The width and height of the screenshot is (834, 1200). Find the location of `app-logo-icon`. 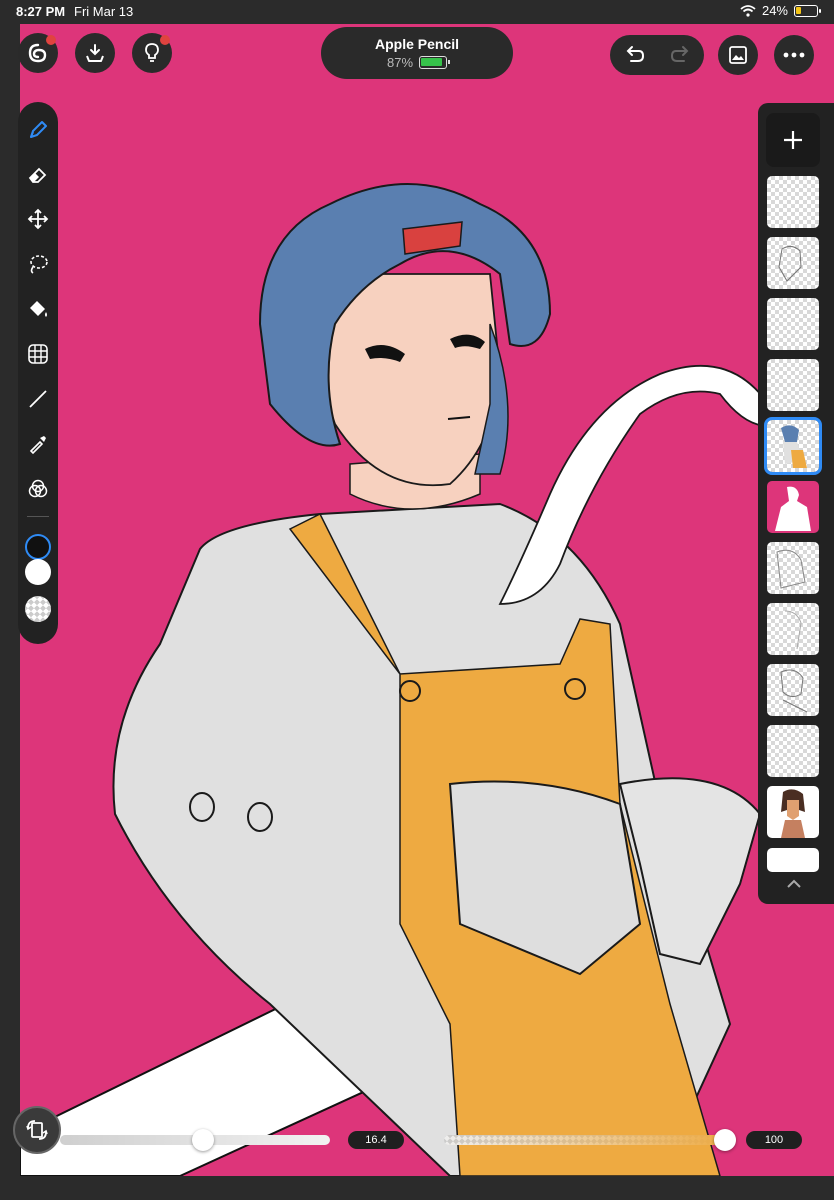

app-logo-icon is located at coordinates (37, 53).